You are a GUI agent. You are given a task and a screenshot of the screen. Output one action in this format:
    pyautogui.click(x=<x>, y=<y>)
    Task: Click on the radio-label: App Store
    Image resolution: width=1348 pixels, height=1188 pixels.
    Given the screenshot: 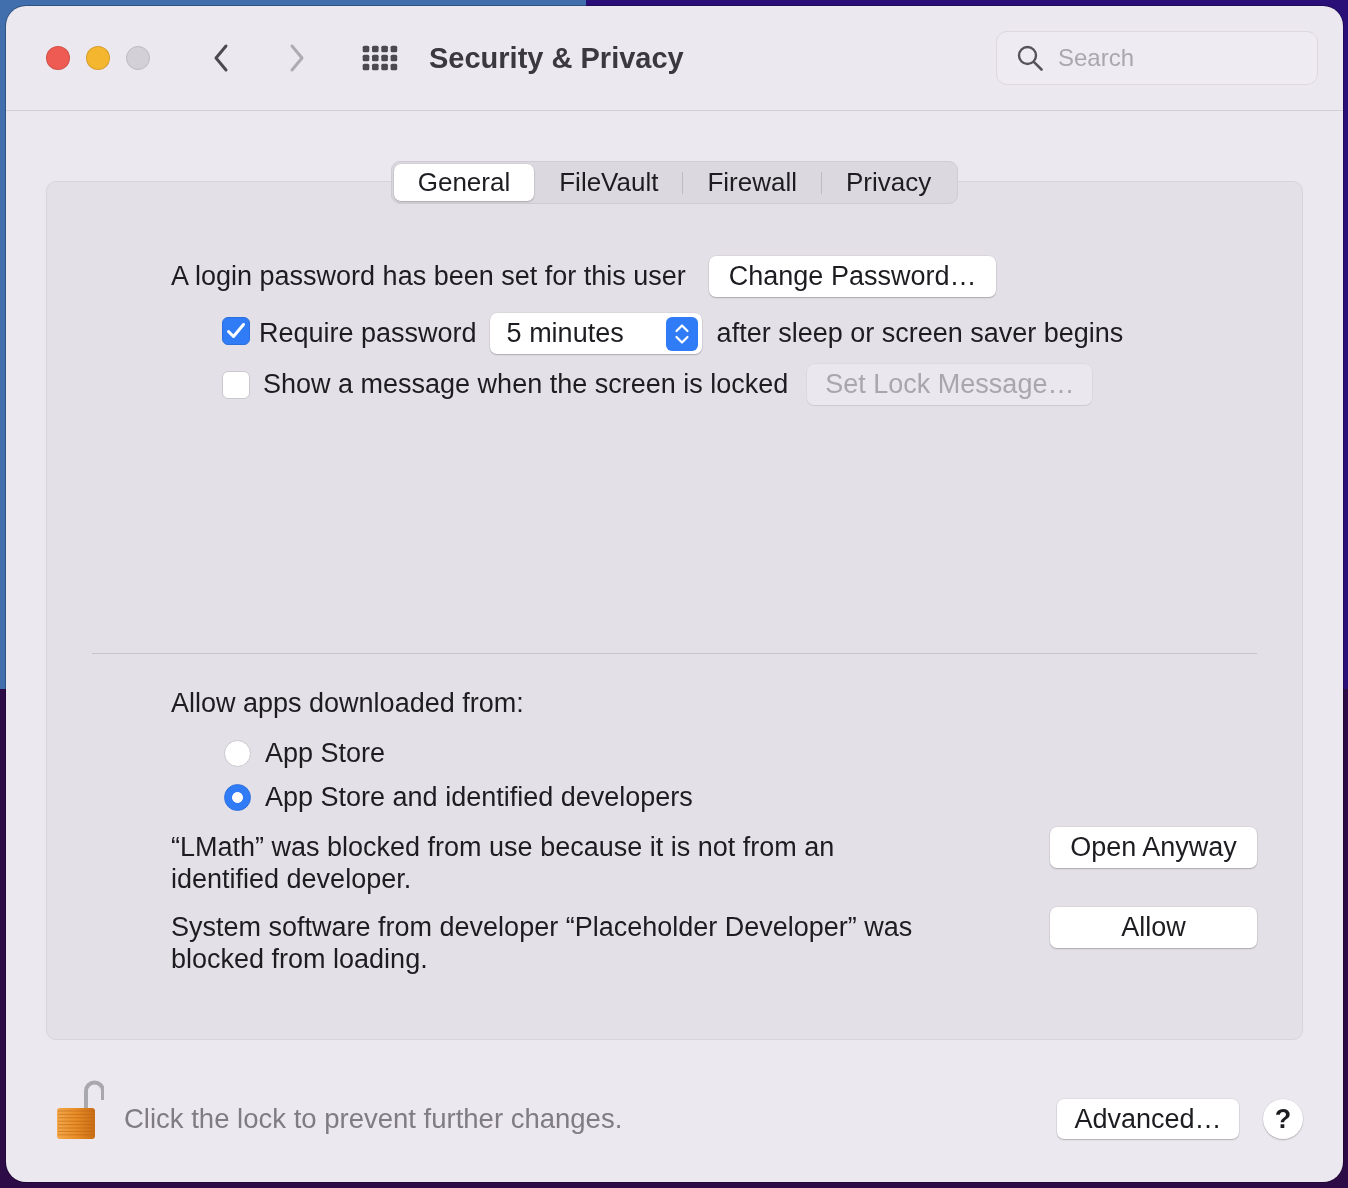 What is the action you would take?
    pyautogui.click(x=325, y=753)
    